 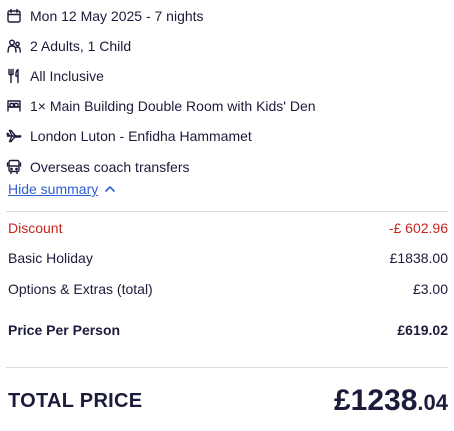 What do you see at coordinates (14, 106) in the screenshot?
I see `bed-icon` at bounding box center [14, 106].